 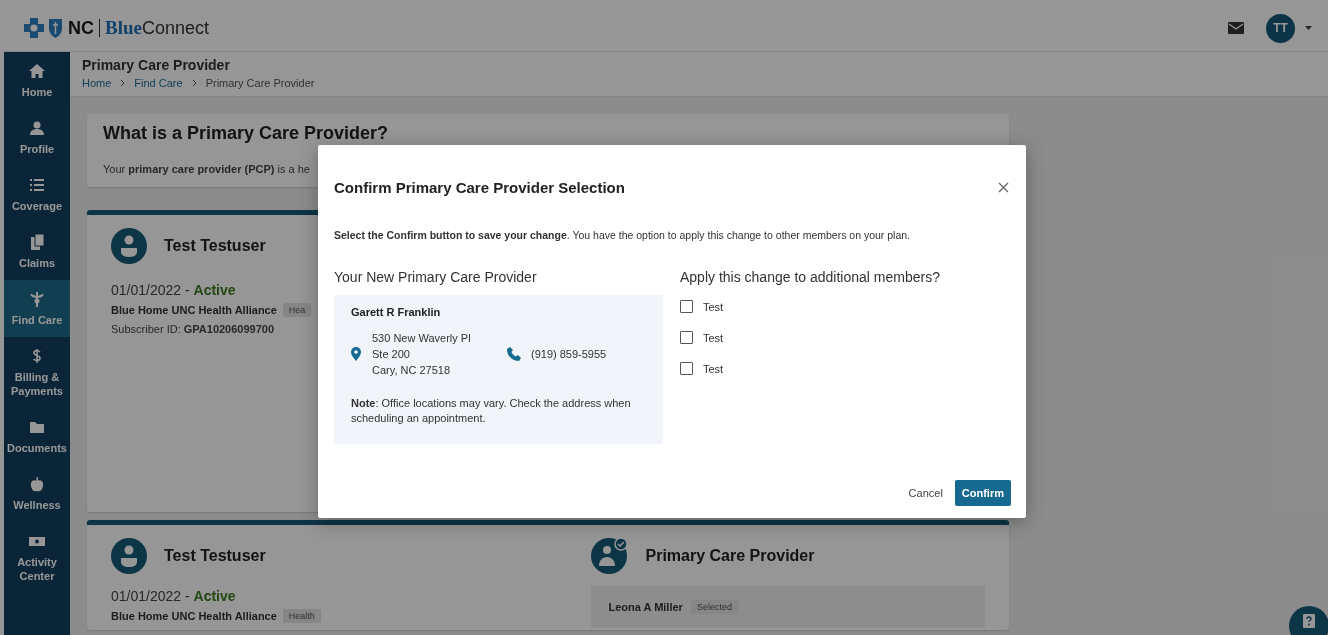 What do you see at coordinates (37, 251) in the screenshot?
I see `nav-item: Claims` at bounding box center [37, 251].